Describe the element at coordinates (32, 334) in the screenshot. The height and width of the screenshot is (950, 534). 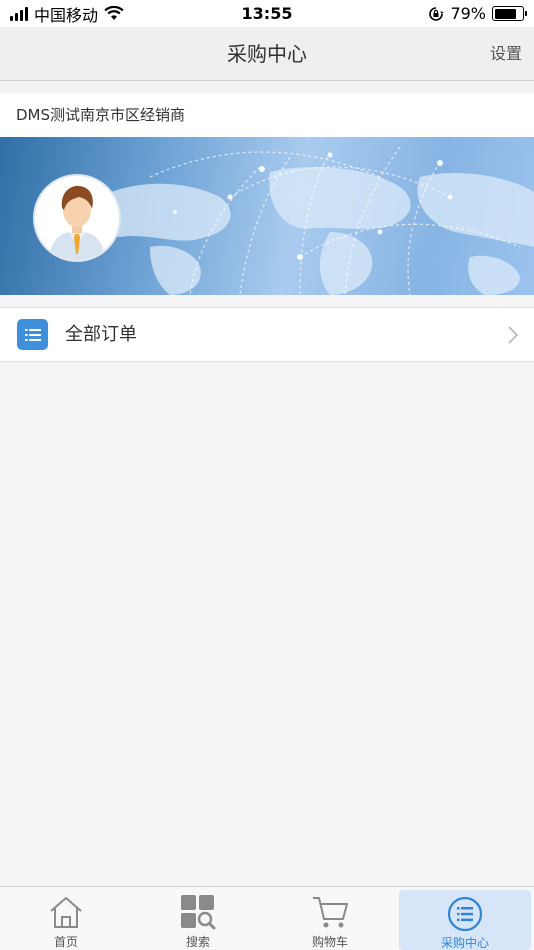
I see `list-icon` at that location.